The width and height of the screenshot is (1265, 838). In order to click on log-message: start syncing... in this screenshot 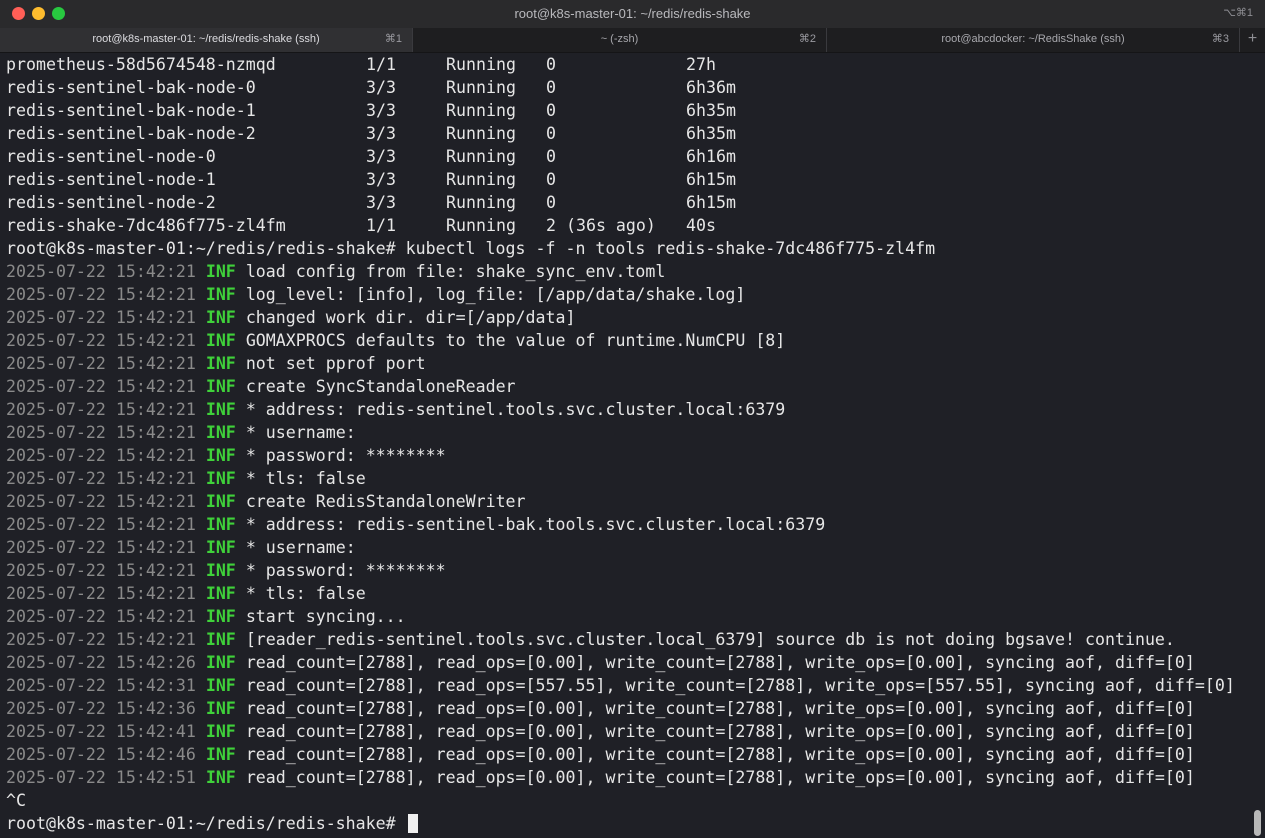, I will do `click(325, 616)`.